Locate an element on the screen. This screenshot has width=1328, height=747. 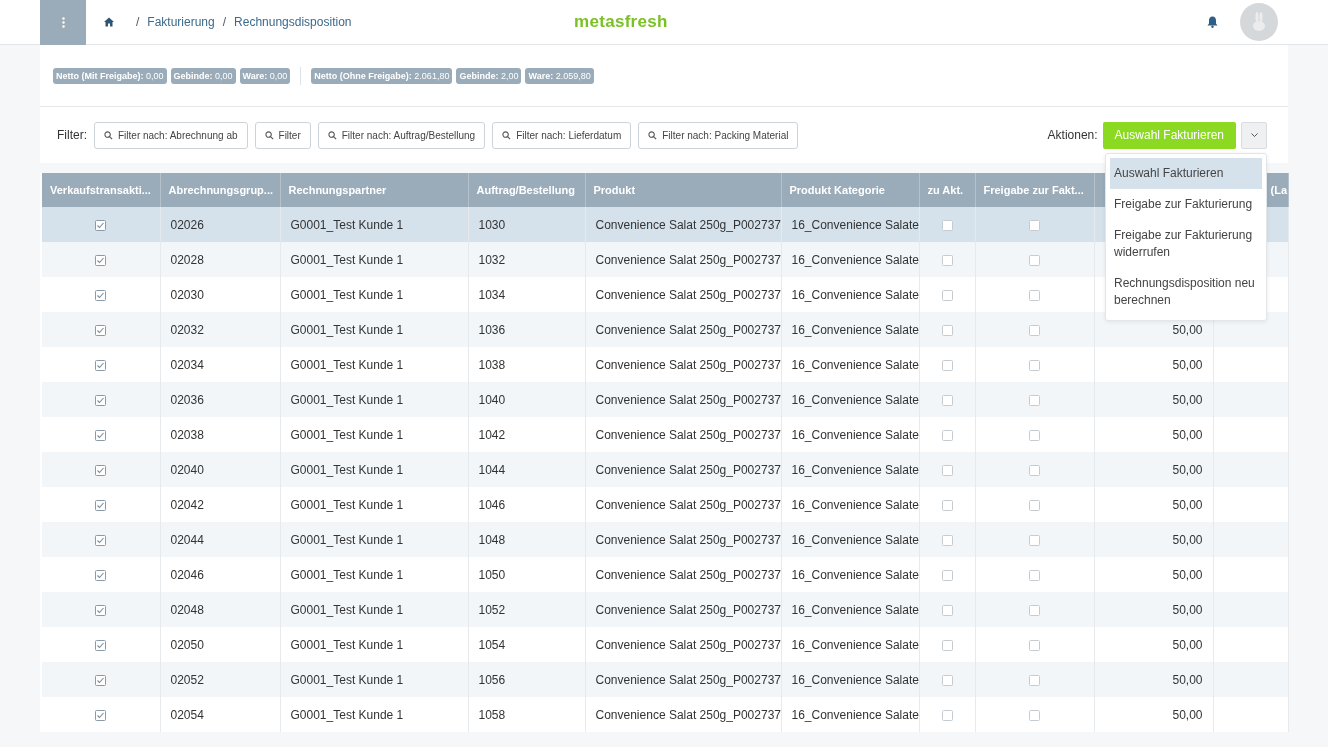
home-icon is located at coordinates (109, 22).